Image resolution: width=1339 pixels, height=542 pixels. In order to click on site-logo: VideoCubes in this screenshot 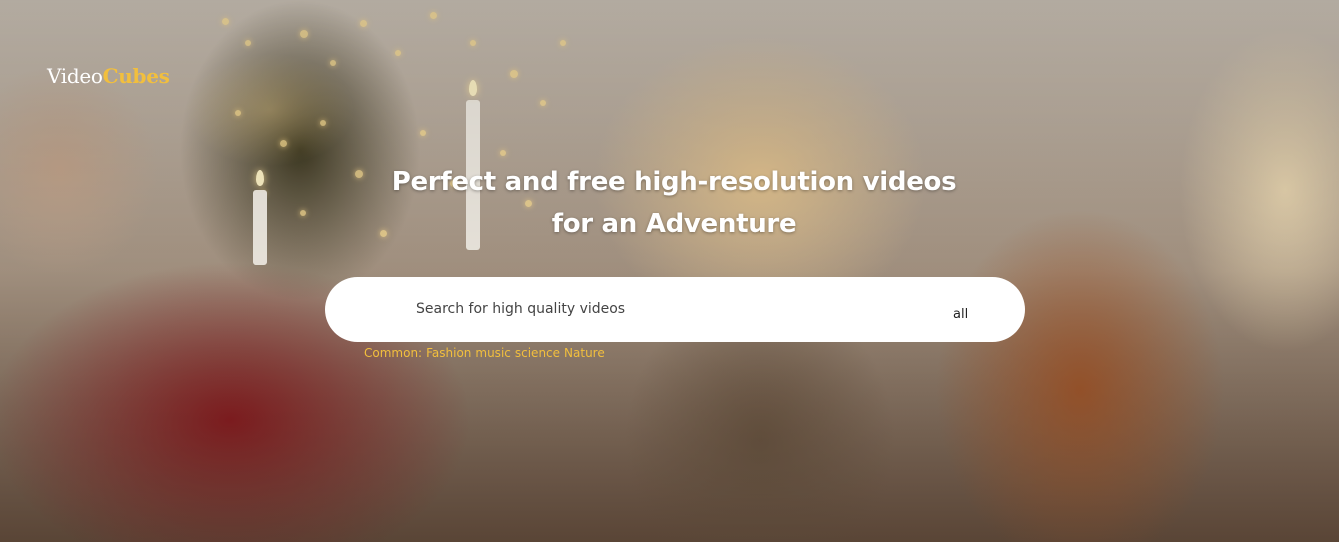, I will do `click(108, 76)`.